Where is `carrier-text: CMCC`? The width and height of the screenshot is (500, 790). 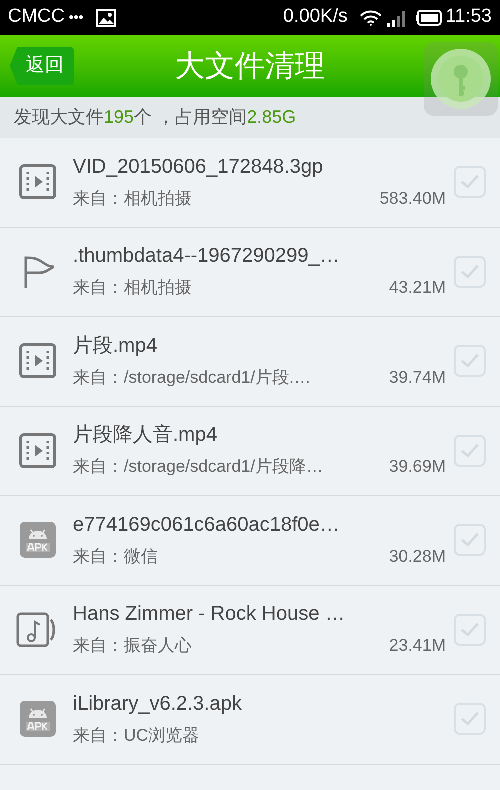 carrier-text: CMCC is located at coordinates (36, 17).